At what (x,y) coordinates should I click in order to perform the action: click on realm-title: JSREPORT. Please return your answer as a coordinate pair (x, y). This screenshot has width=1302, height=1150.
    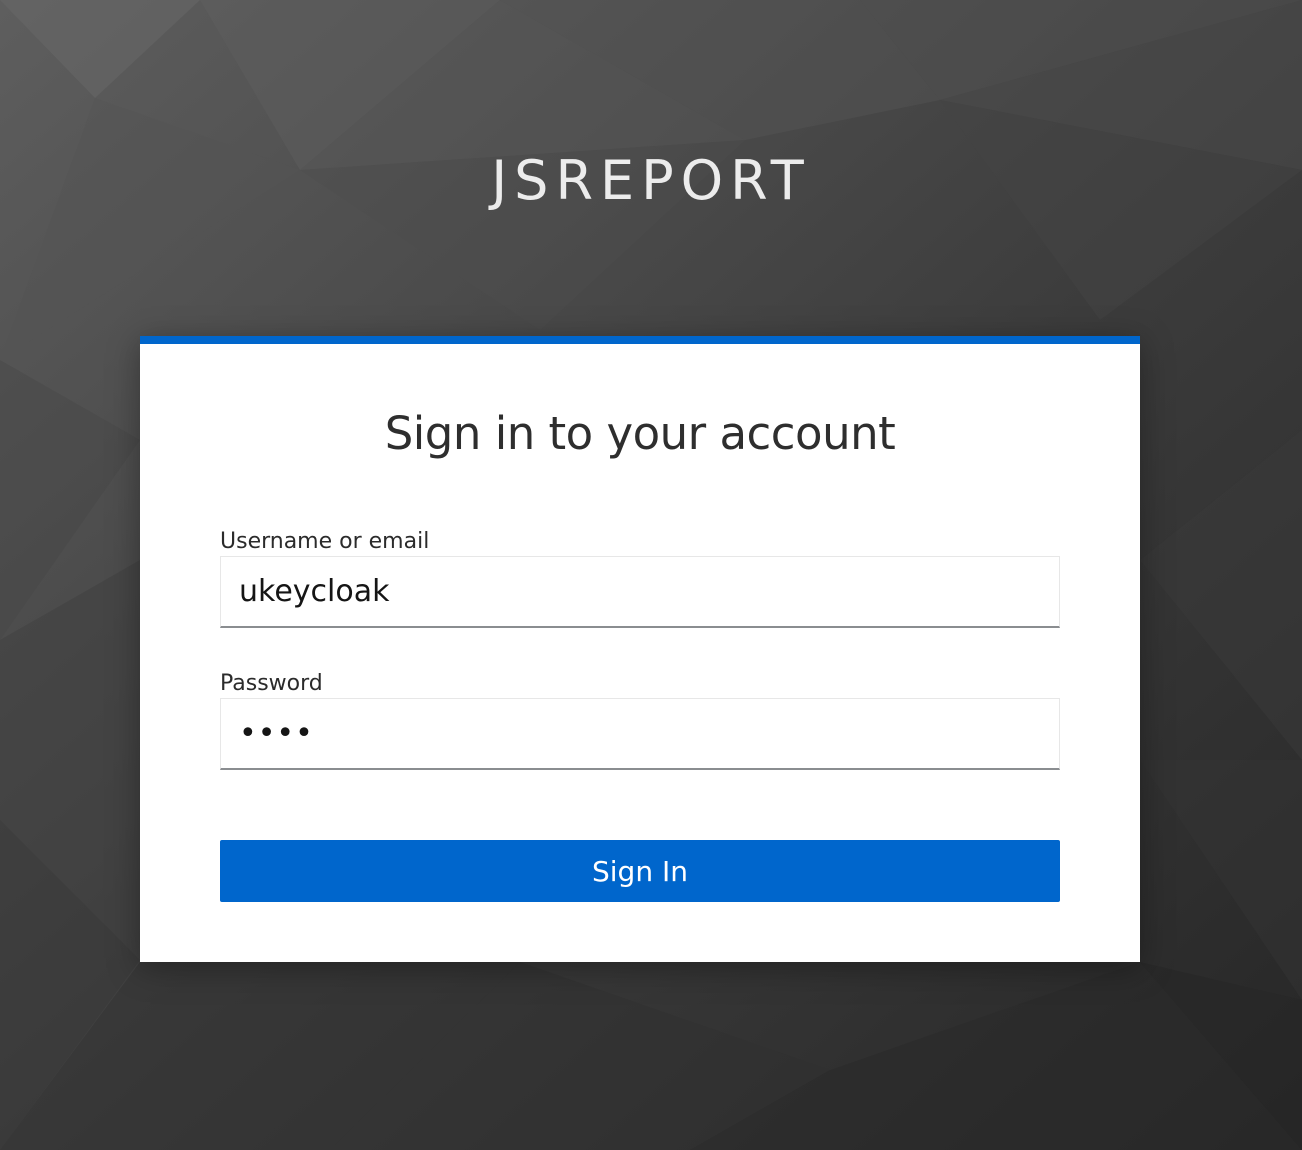
    Looking at the image, I should click on (651, 180).